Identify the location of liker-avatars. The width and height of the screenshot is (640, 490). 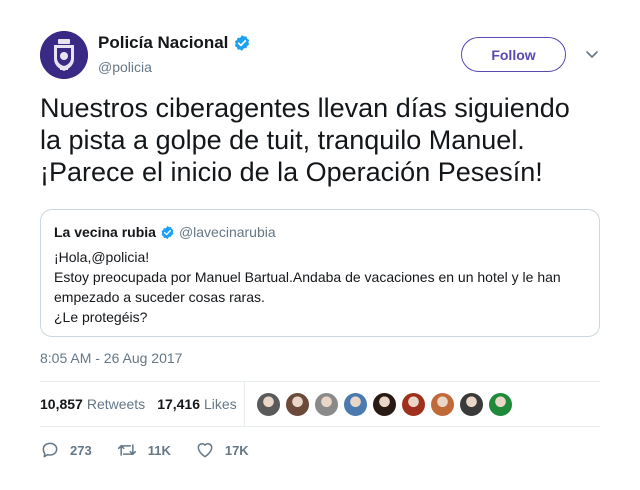
(386, 404).